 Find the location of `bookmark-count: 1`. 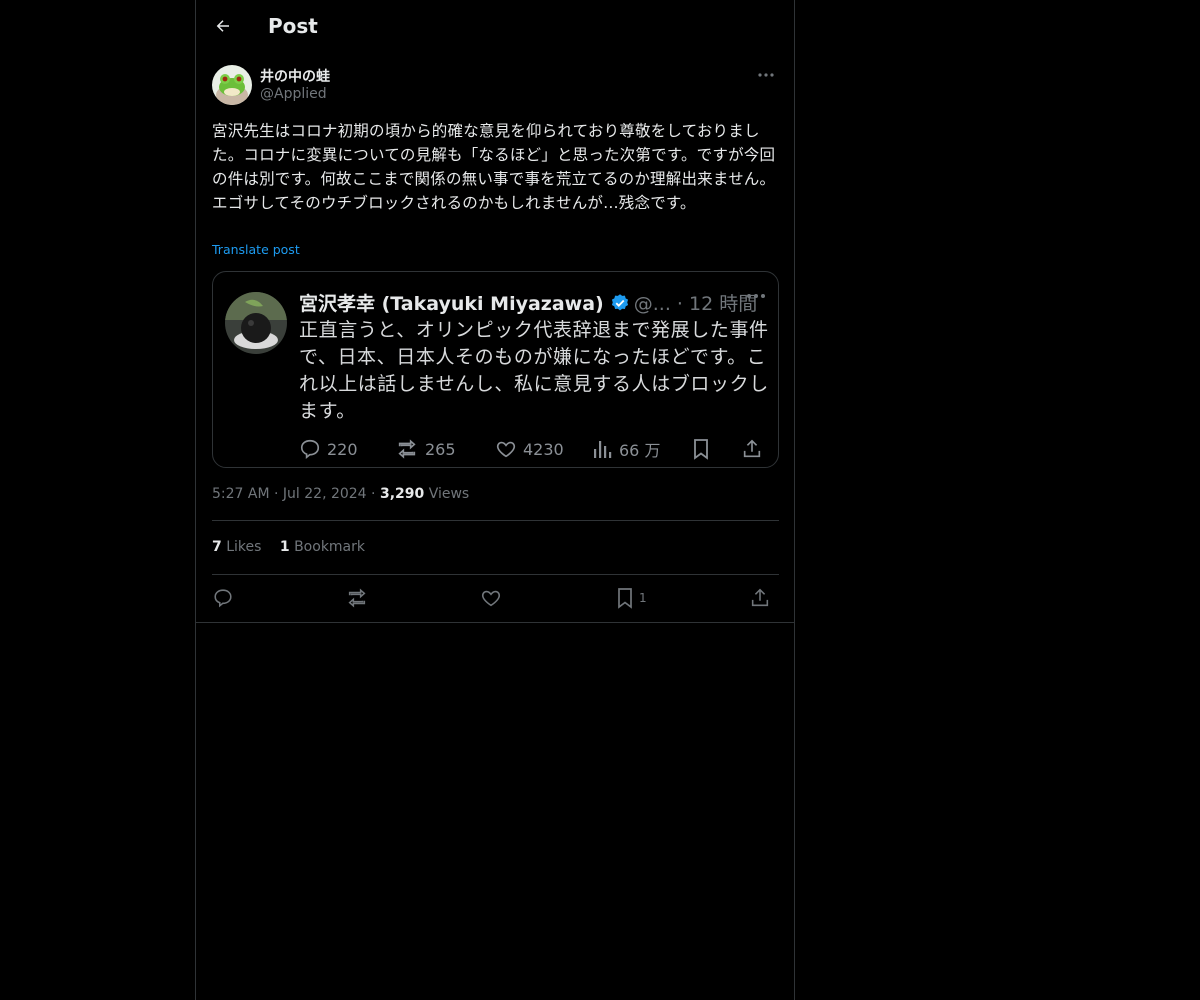

bookmark-count: 1 is located at coordinates (643, 598).